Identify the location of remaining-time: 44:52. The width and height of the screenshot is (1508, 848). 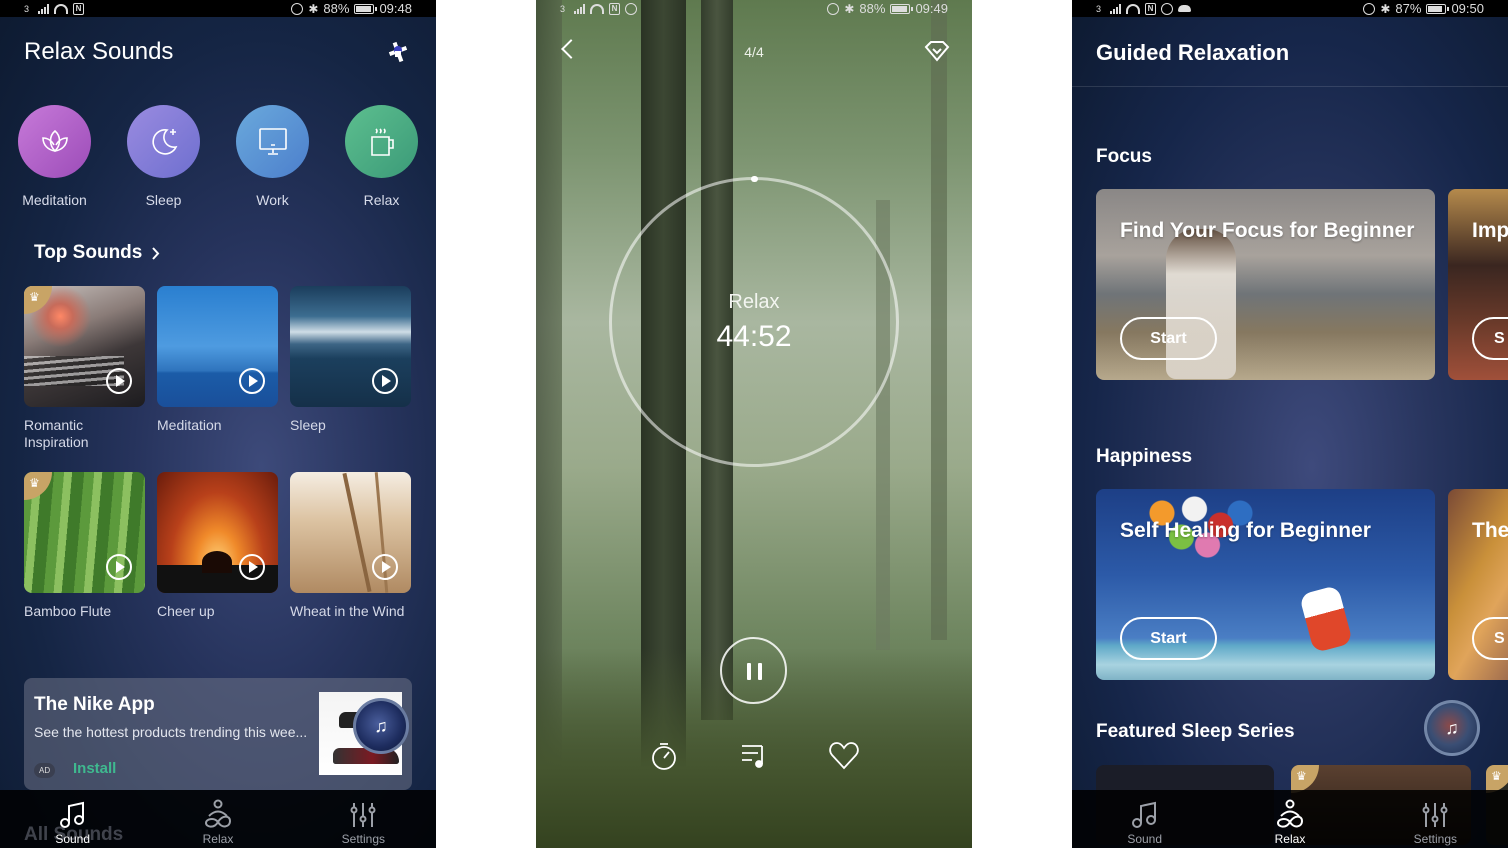
(754, 336).